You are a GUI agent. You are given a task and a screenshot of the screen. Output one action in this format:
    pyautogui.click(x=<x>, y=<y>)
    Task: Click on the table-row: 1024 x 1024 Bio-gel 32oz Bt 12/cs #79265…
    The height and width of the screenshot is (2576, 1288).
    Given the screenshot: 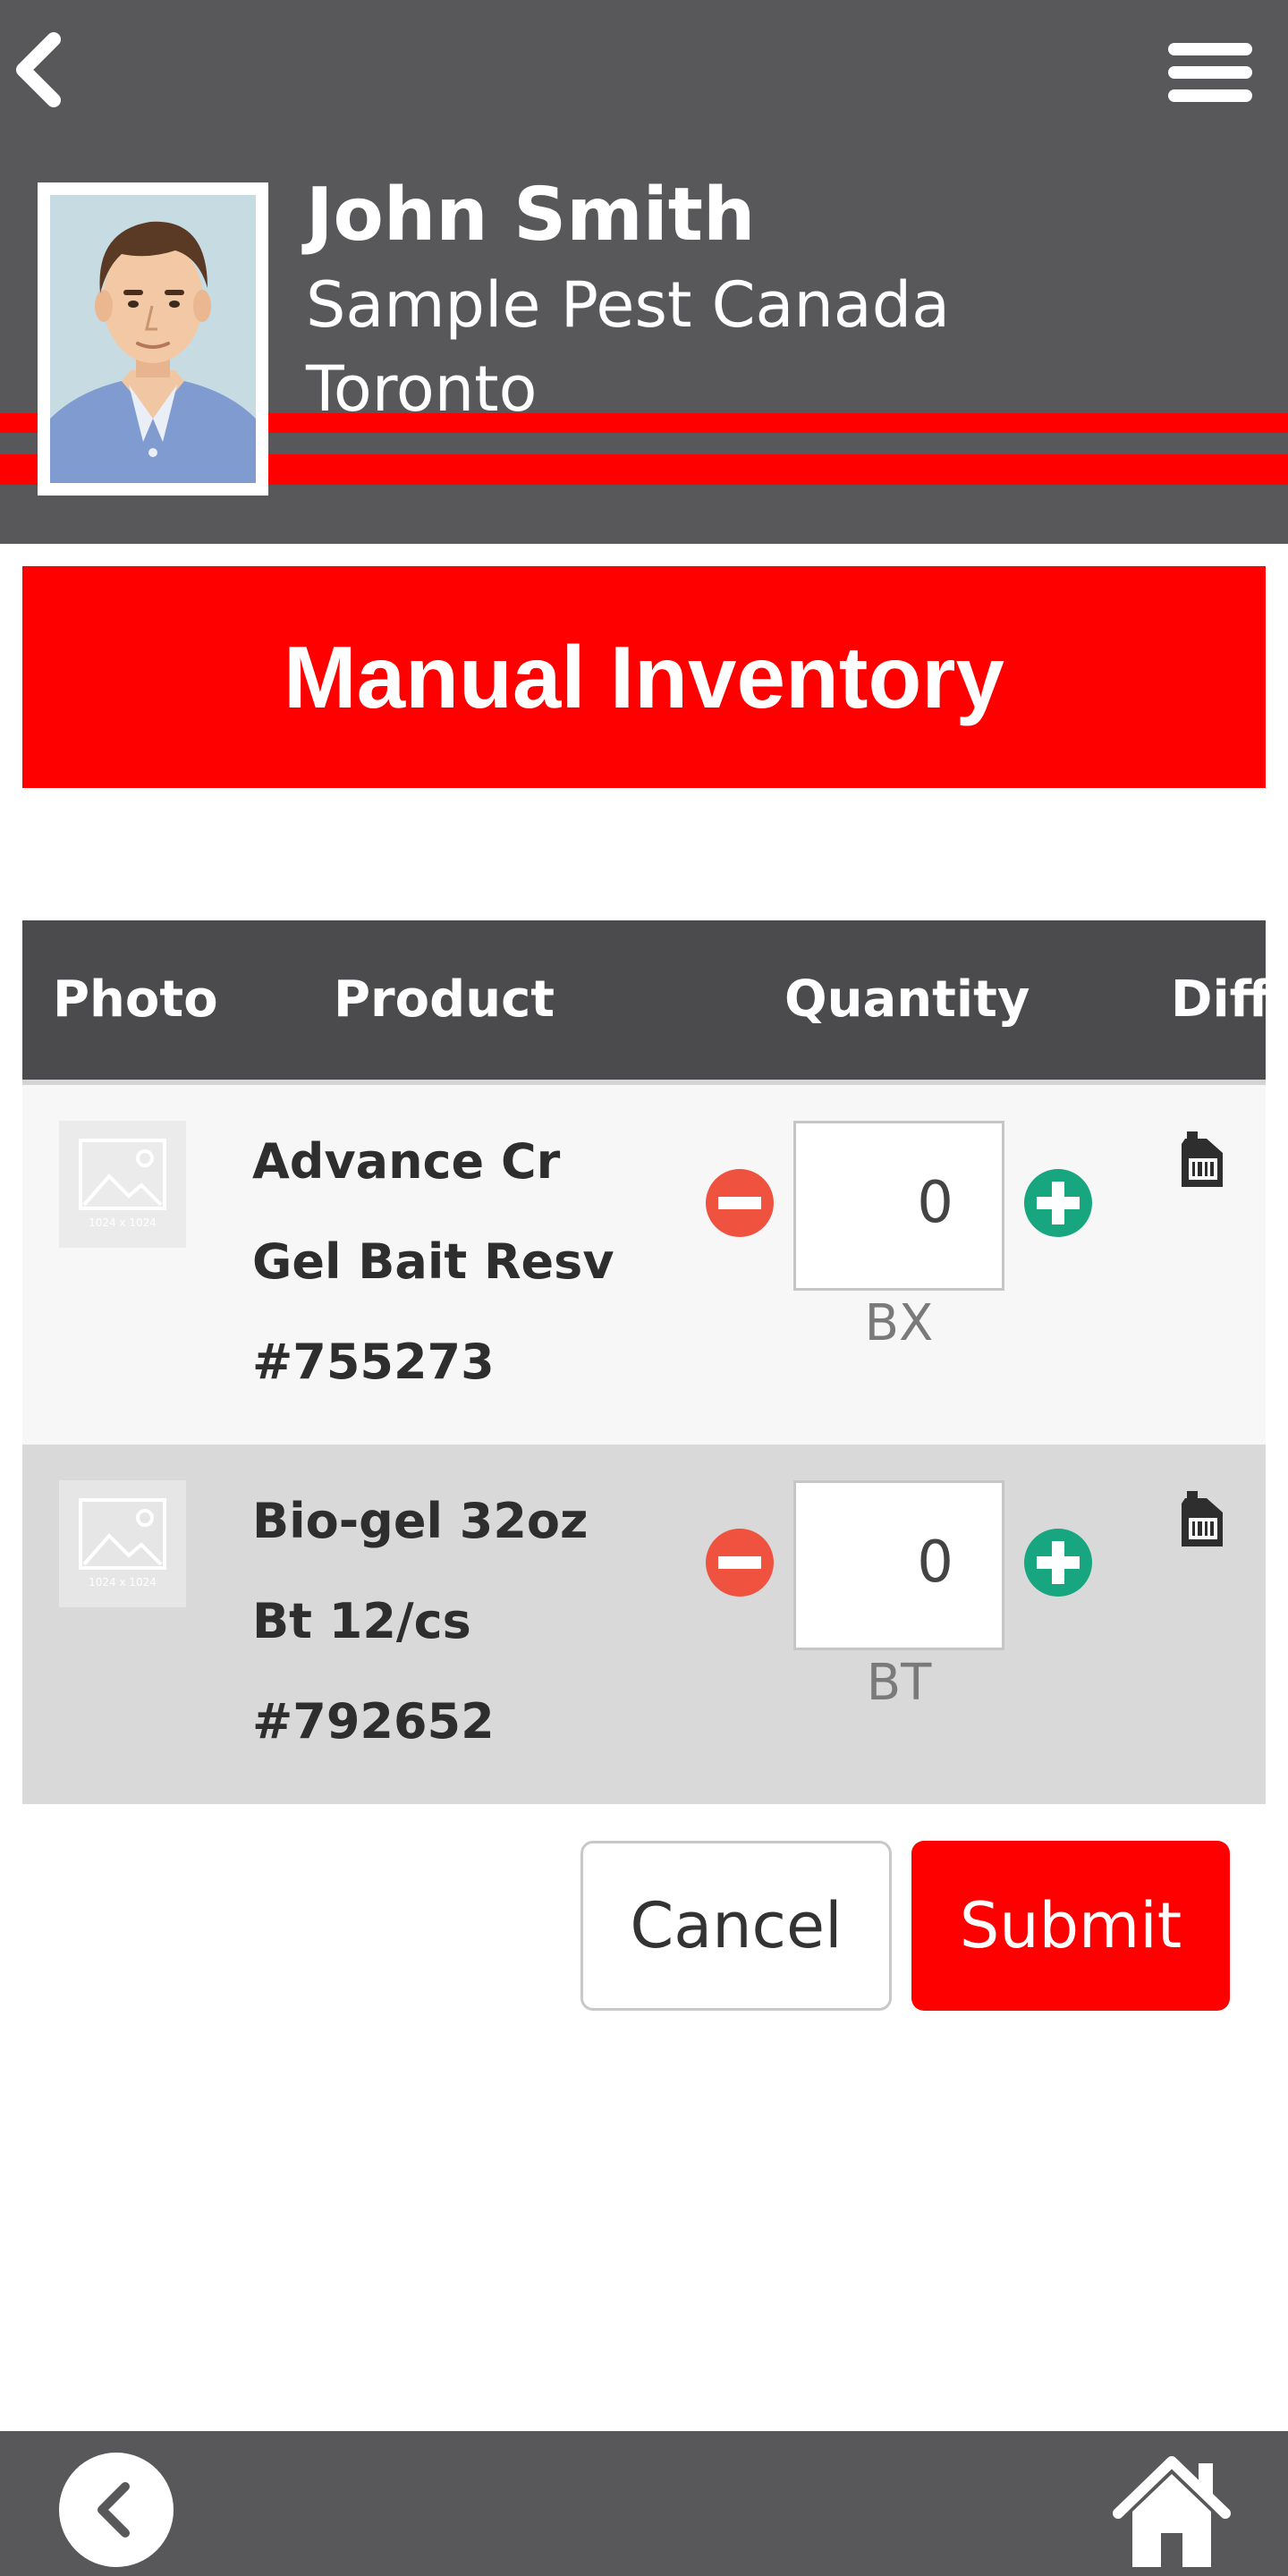 What is the action you would take?
    pyautogui.click(x=644, y=1624)
    